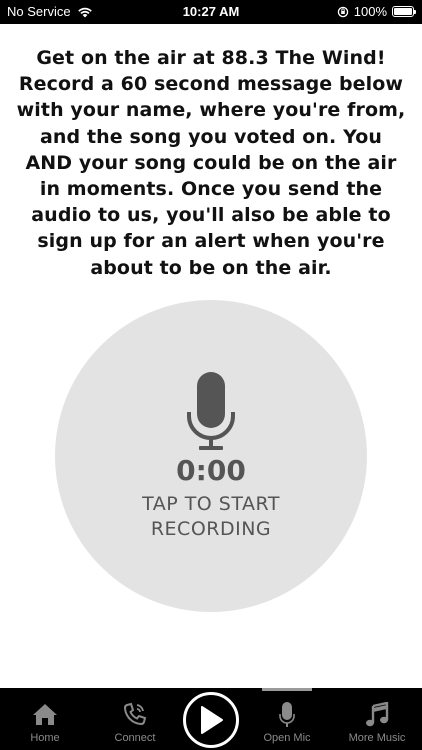 Image resolution: width=422 pixels, height=750 pixels. Describe the element at coordinates (45, 738) in the screenshot. I see `tab-home-label: Home` at that location.